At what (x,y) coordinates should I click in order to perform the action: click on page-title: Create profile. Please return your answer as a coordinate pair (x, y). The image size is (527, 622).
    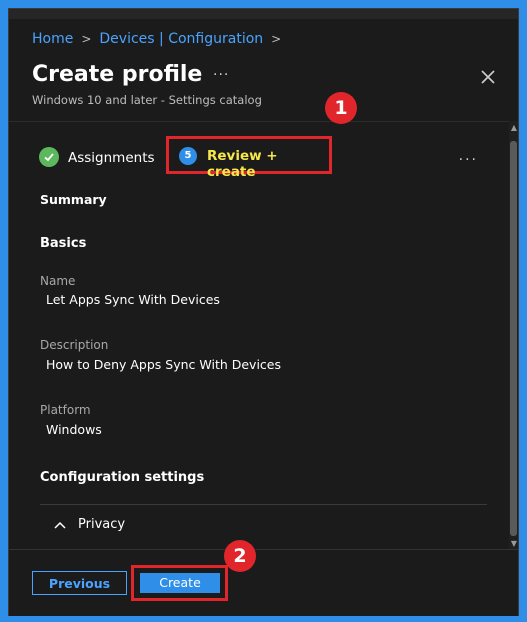
    Looking at the image, I should click on (117, 74).